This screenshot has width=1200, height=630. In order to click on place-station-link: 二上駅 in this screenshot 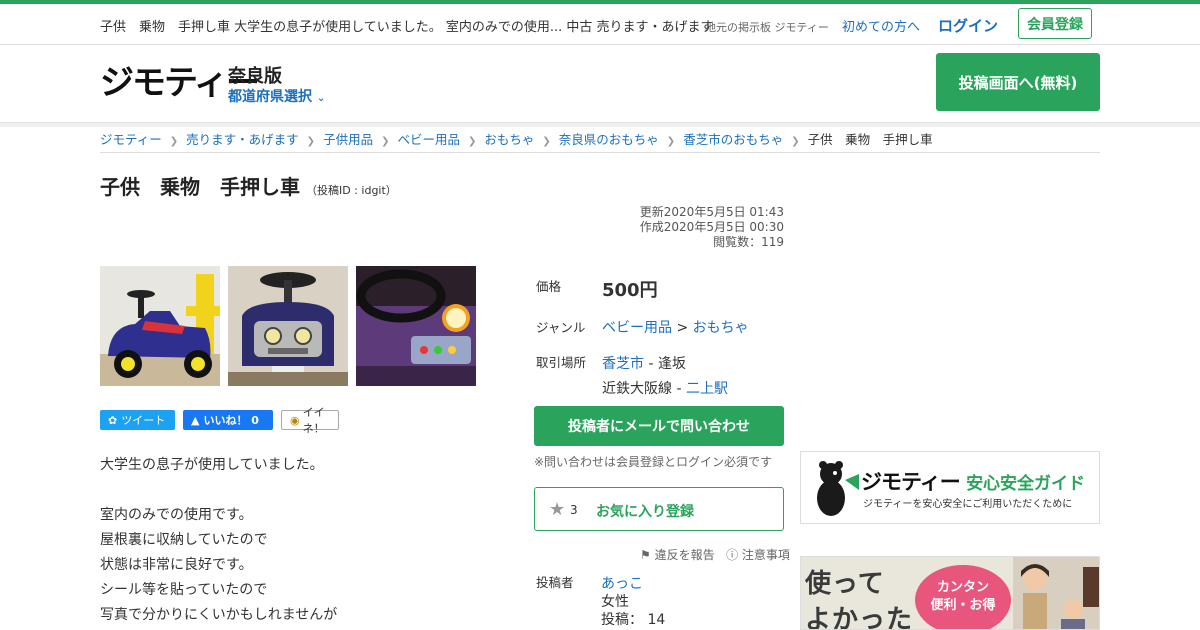, I will do `click(707, 389)`.